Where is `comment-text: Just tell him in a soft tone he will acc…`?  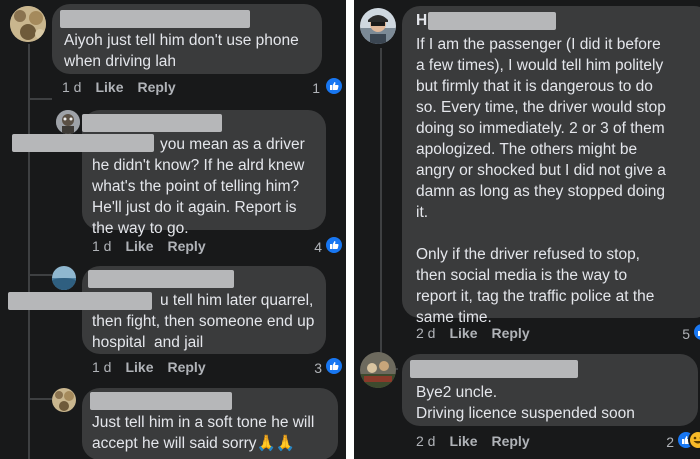 comment-text: Just tell him in a soft tone he will acc… is located at coordinates (203, 433).